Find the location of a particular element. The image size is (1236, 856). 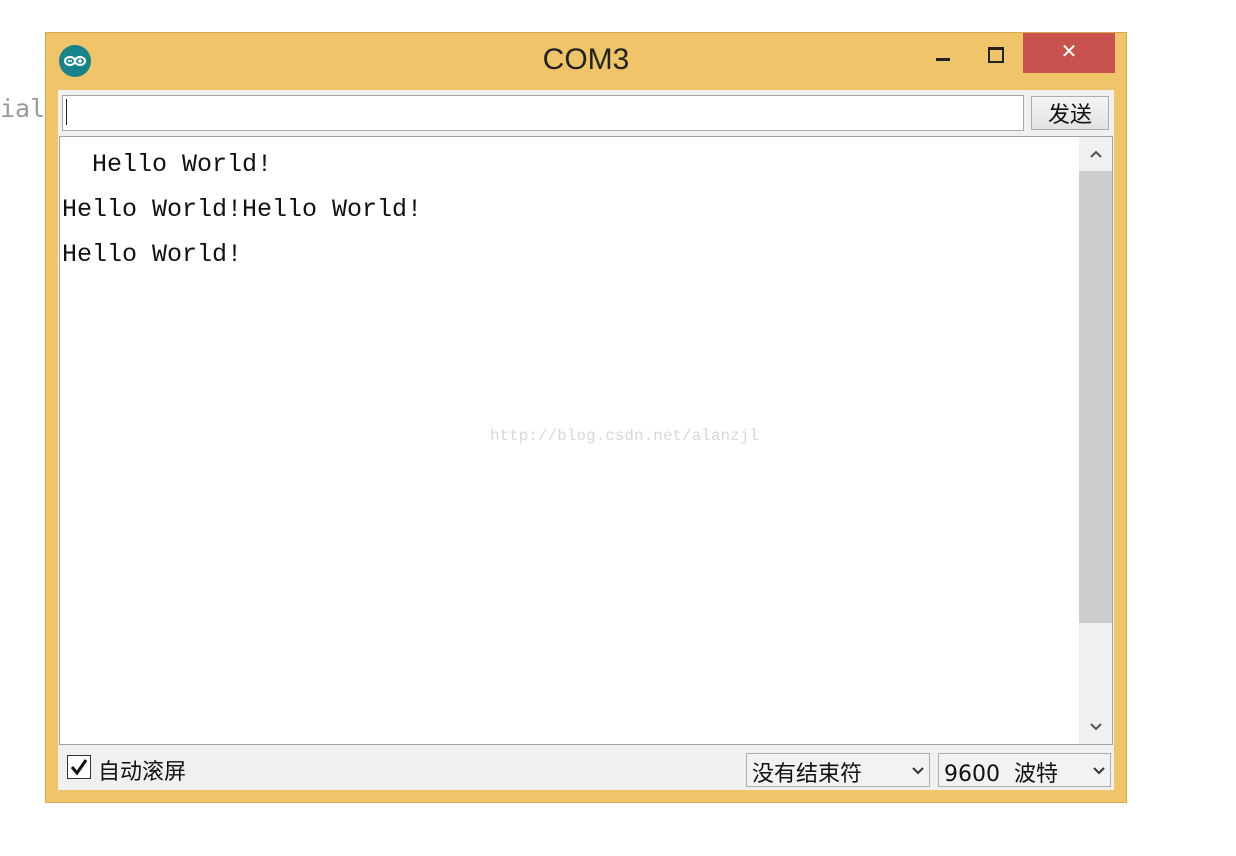

maximize-button is located at coordinates (995, 53).